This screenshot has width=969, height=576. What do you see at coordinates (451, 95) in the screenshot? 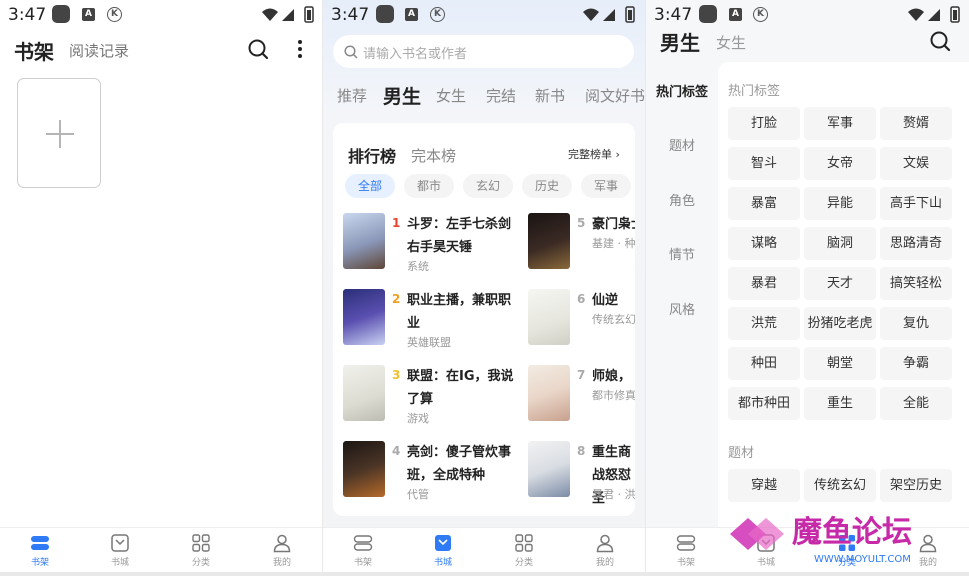
I see `tab-female: 女生` at bounding box center [451, 95].